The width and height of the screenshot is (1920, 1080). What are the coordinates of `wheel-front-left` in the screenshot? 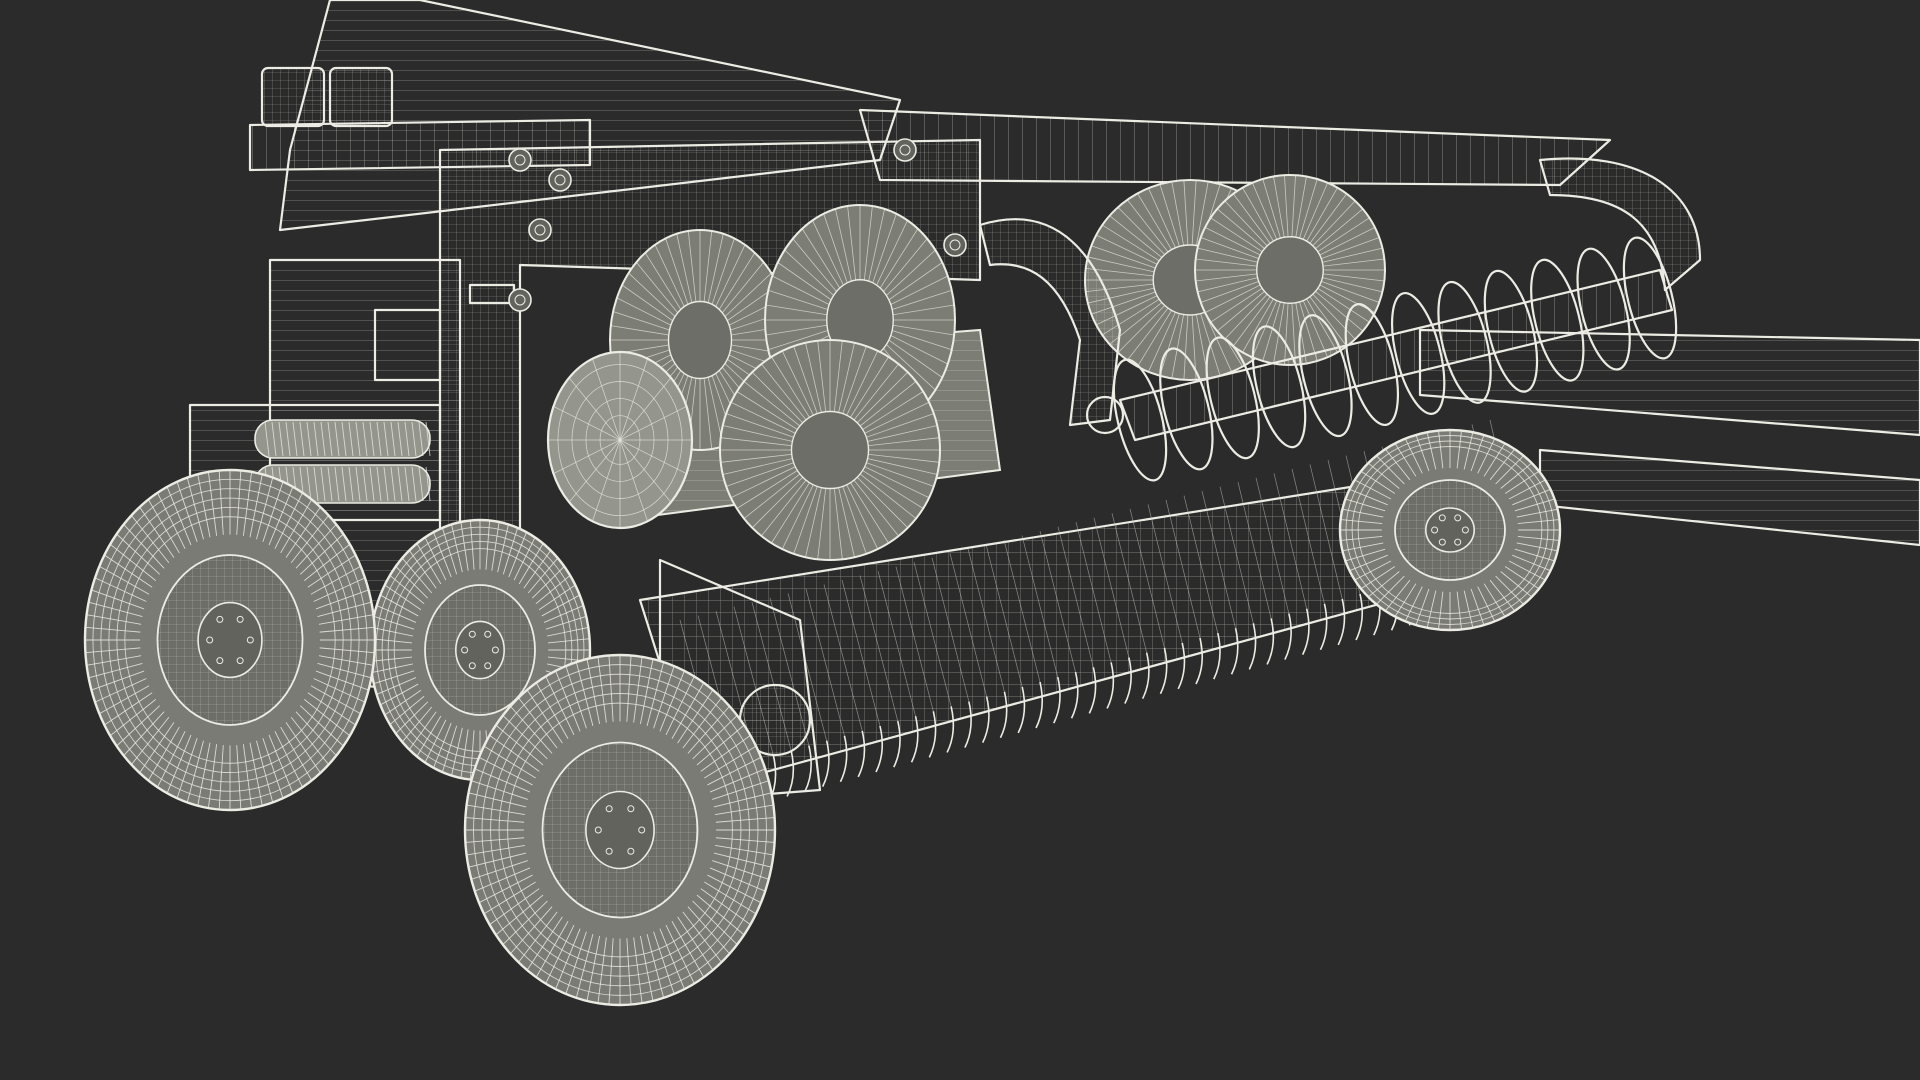 It's located at (620, 830).